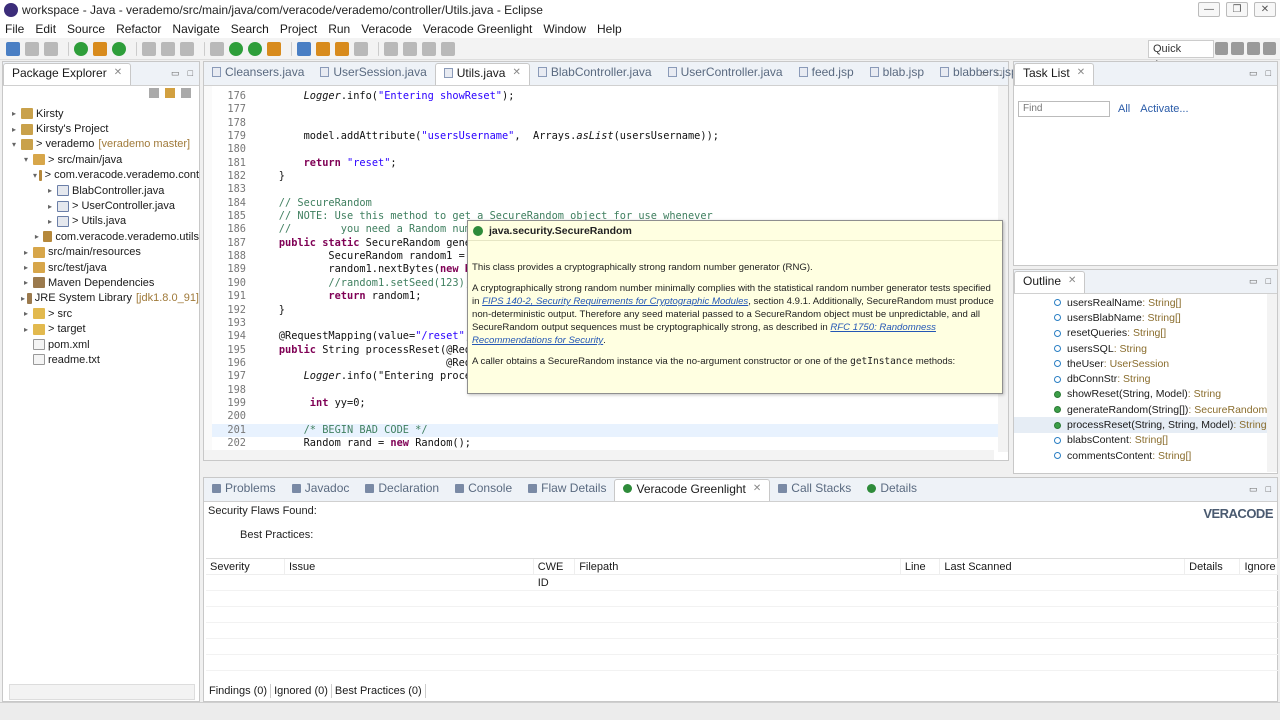  What do you see at coordinates (244, 490) in the screenshot?
I see `bottom-tab: Problems` at bounding box center [244, 490].